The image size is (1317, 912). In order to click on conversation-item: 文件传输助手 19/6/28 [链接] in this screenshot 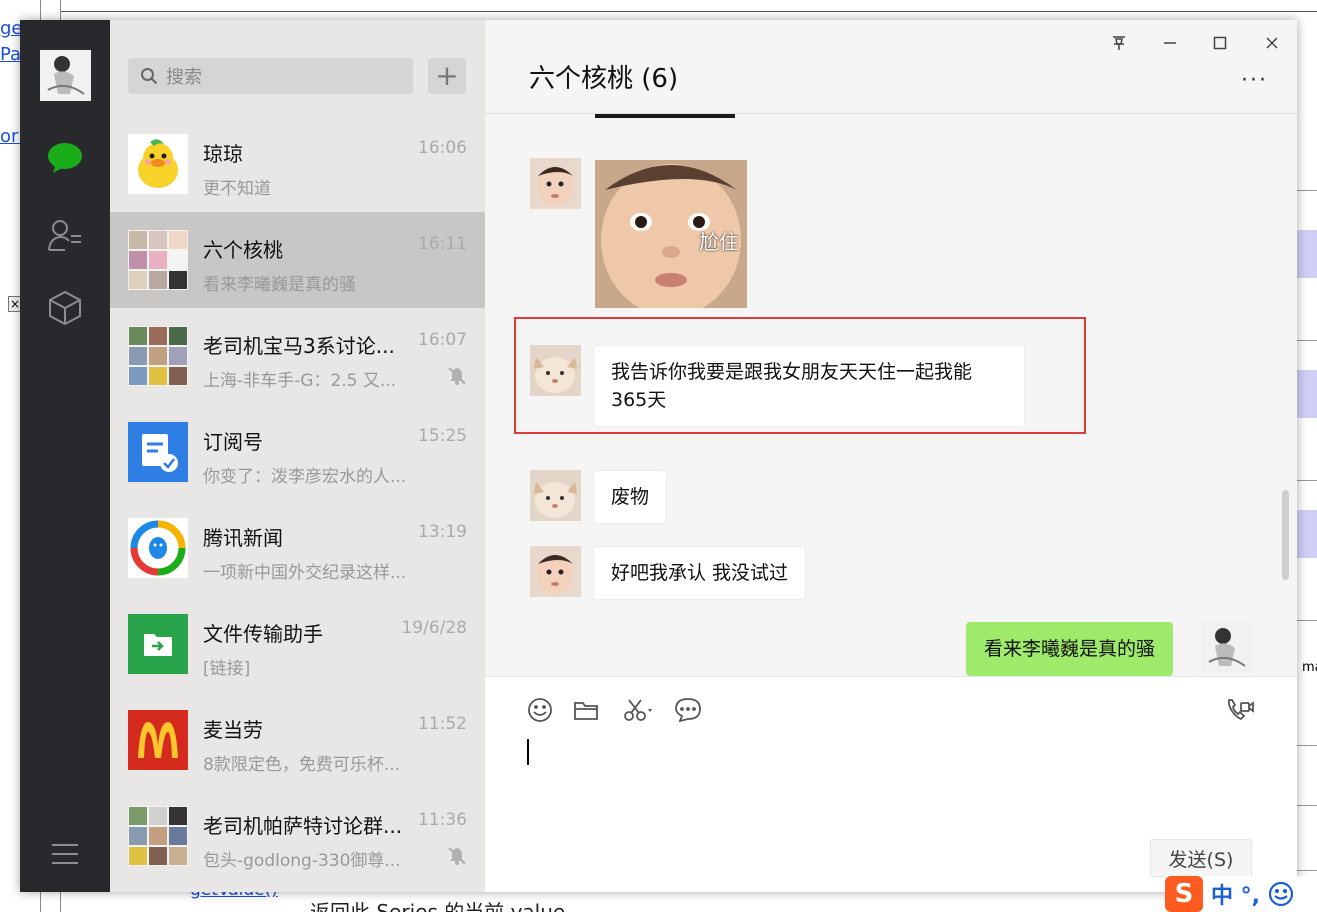, I will do `click(297, 644)`.